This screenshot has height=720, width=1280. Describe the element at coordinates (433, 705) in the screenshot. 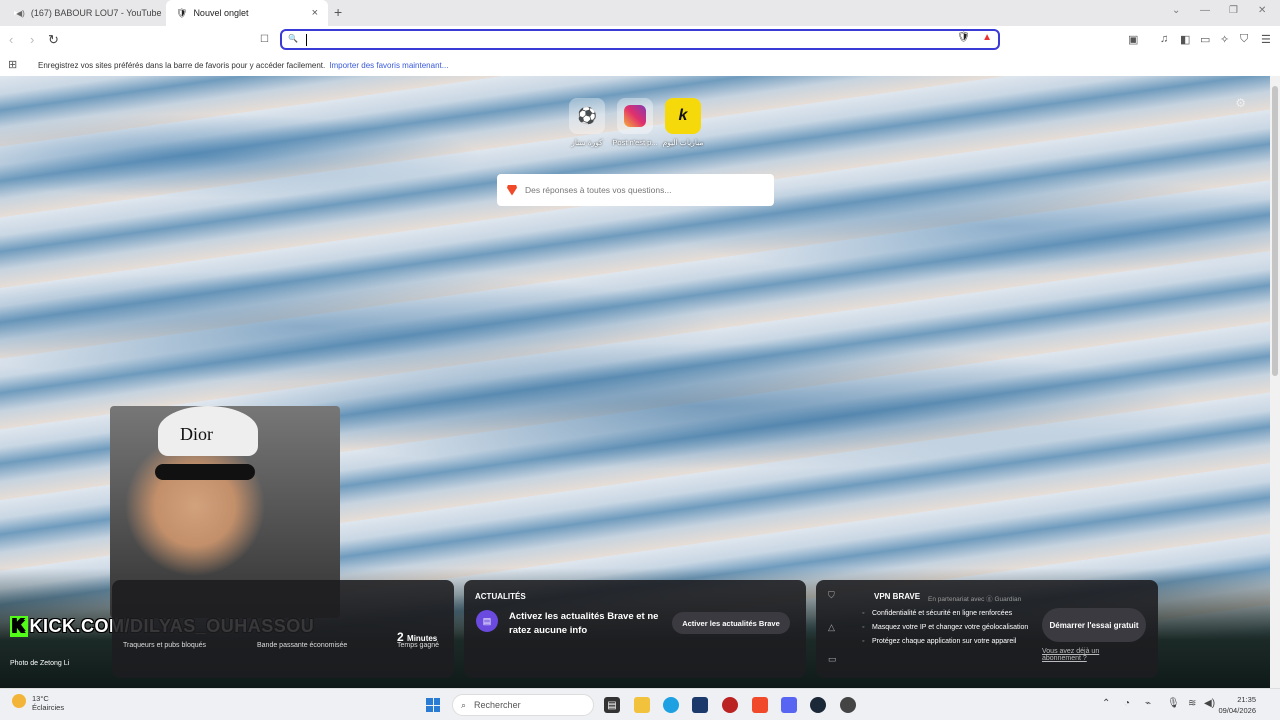

I see `windows-start-icon` at that location.